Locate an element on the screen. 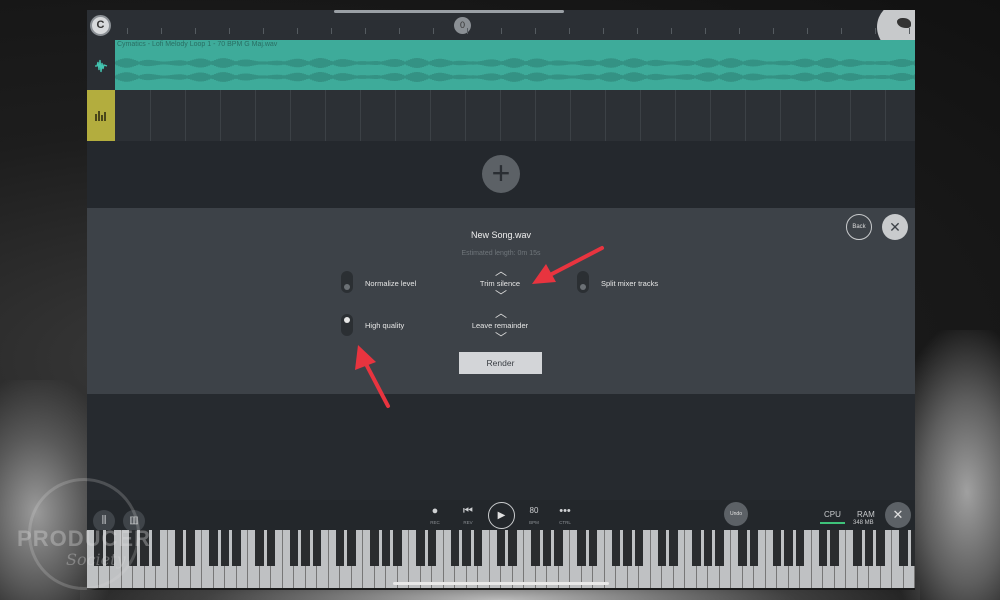 This screenshot has height=600, width=1000. record-icon: ● is located at coordinates (435, 511).